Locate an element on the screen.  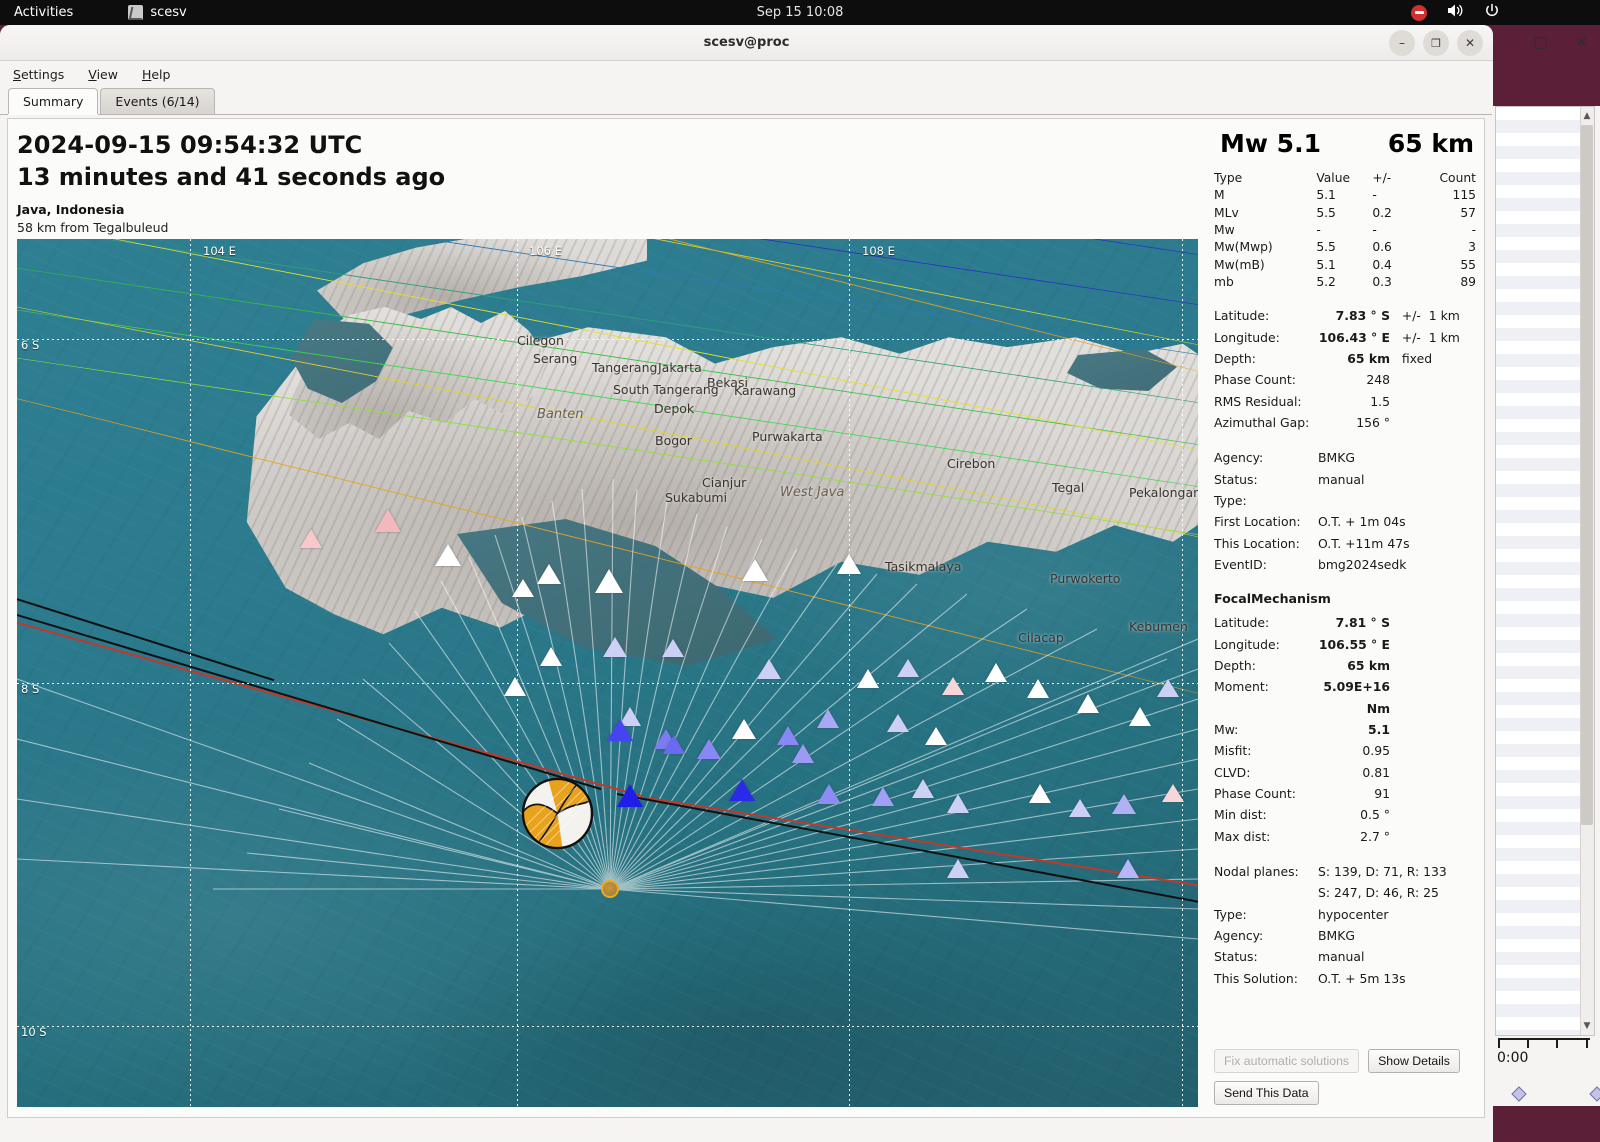
maximize-button: ❐ is located at coordinates (1436, 43).